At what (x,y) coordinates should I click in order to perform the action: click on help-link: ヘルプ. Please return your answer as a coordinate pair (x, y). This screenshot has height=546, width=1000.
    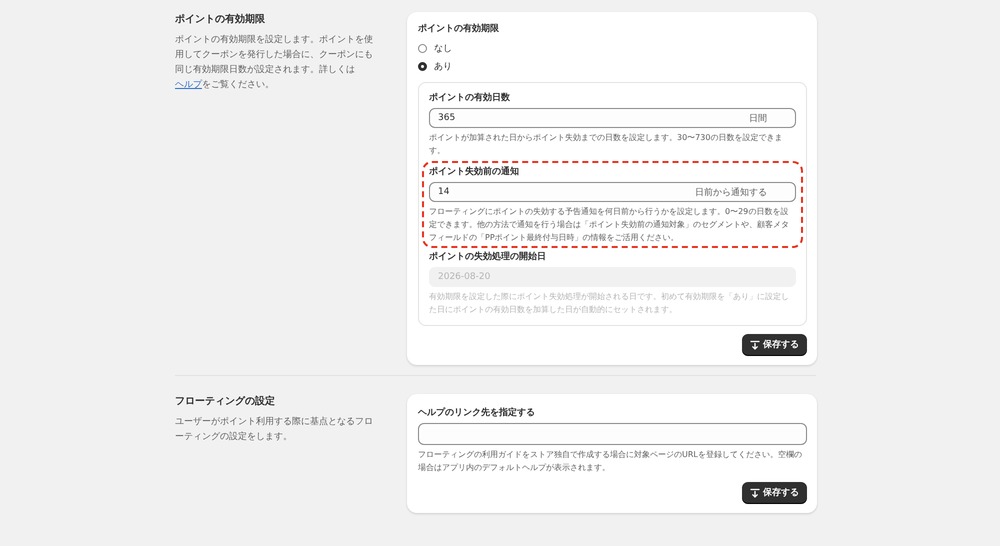
    Looking at the image, I should click on (188, 85).